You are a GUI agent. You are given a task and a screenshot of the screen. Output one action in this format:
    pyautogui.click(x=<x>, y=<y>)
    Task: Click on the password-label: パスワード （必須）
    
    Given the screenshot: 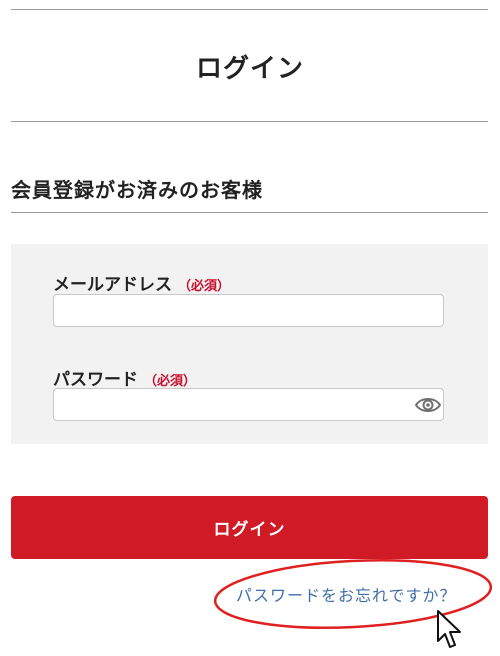 What is the action you would take?
    pyautogui.click(x=124, y=377)
    